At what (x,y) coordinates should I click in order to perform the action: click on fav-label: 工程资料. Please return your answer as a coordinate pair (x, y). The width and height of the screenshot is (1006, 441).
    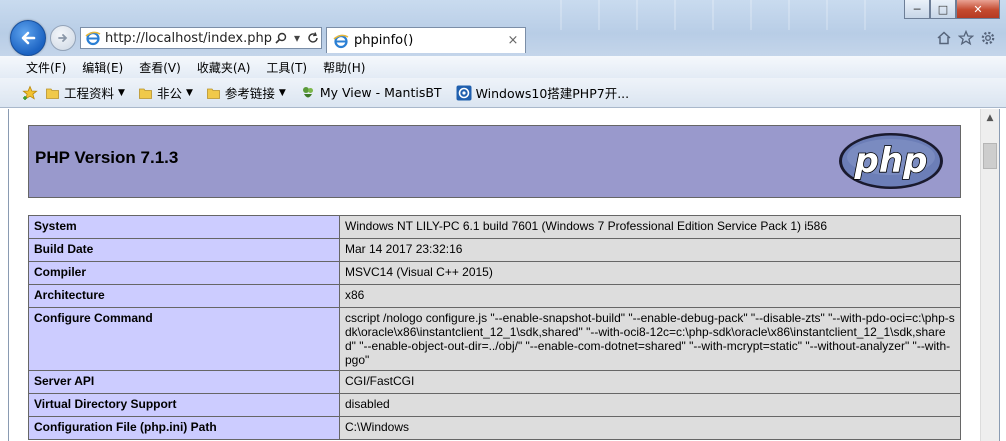
    Looking at the image, I should click on (89, 93).